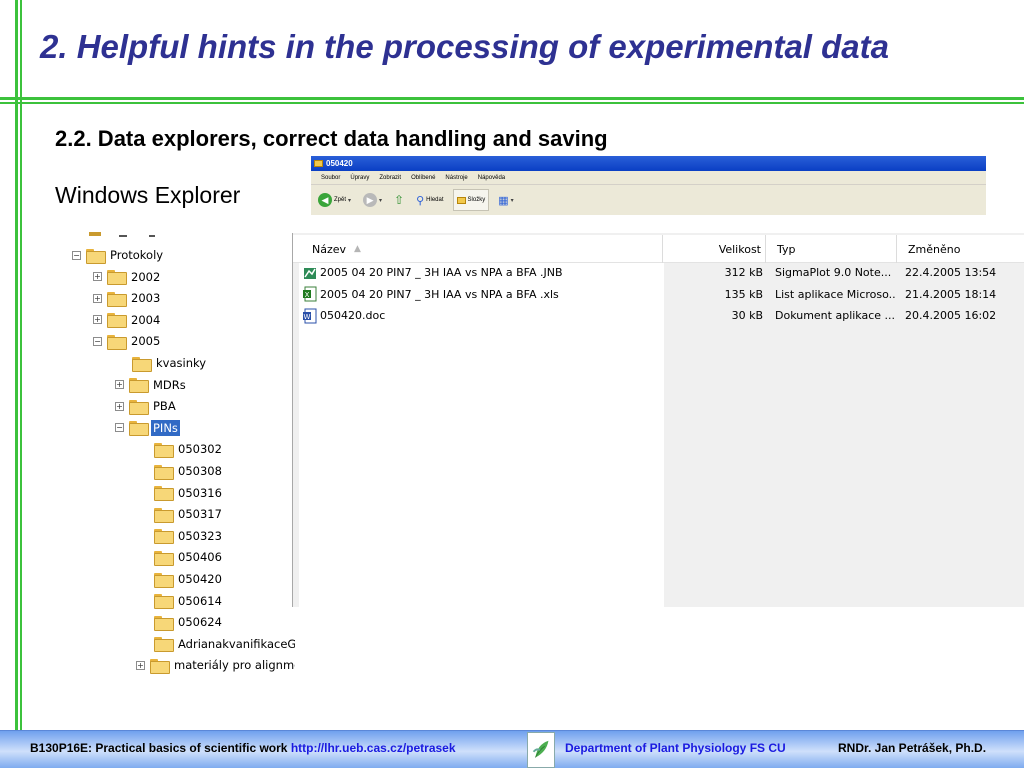 This screenshot has height=768, width=1024. I want to click on tree-item: − Protokoly, so click(118, 255).